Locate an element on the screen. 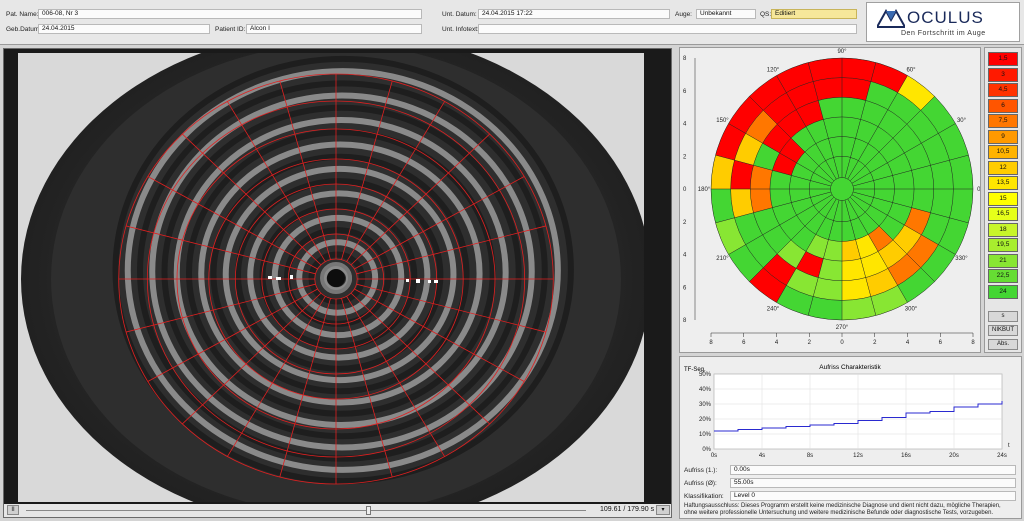 The image size is (1024, 521). chart-x-tick: 8s is located at coordinates (810, 456).